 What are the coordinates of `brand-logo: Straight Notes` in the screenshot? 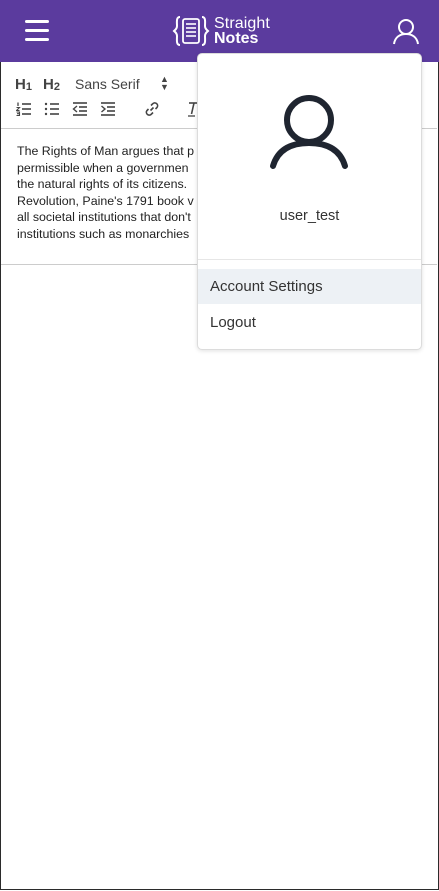 It's located at (221, 31).